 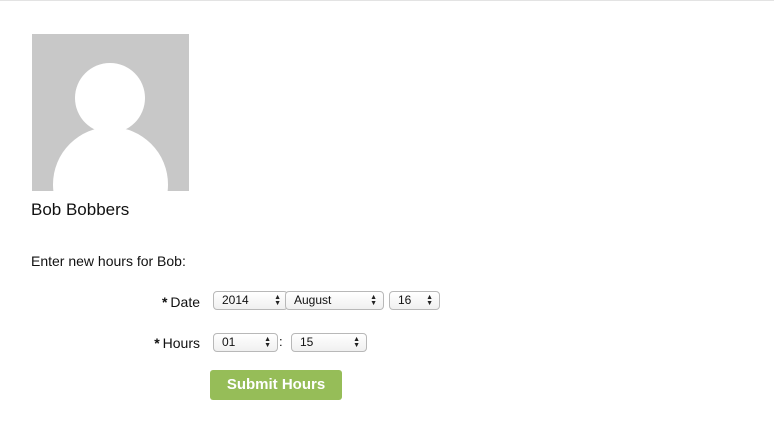 What do you see at coordinates (387, 0) in the screenshot?
I see `top-divider` at bounding box center [387, 0].